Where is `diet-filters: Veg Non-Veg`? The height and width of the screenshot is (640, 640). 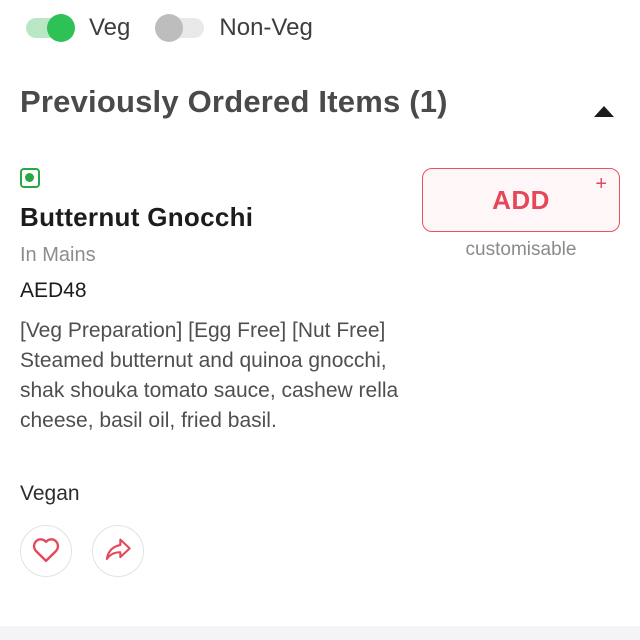 diet-filters: Veg Non-Veg is located at coordinates (169, 28).